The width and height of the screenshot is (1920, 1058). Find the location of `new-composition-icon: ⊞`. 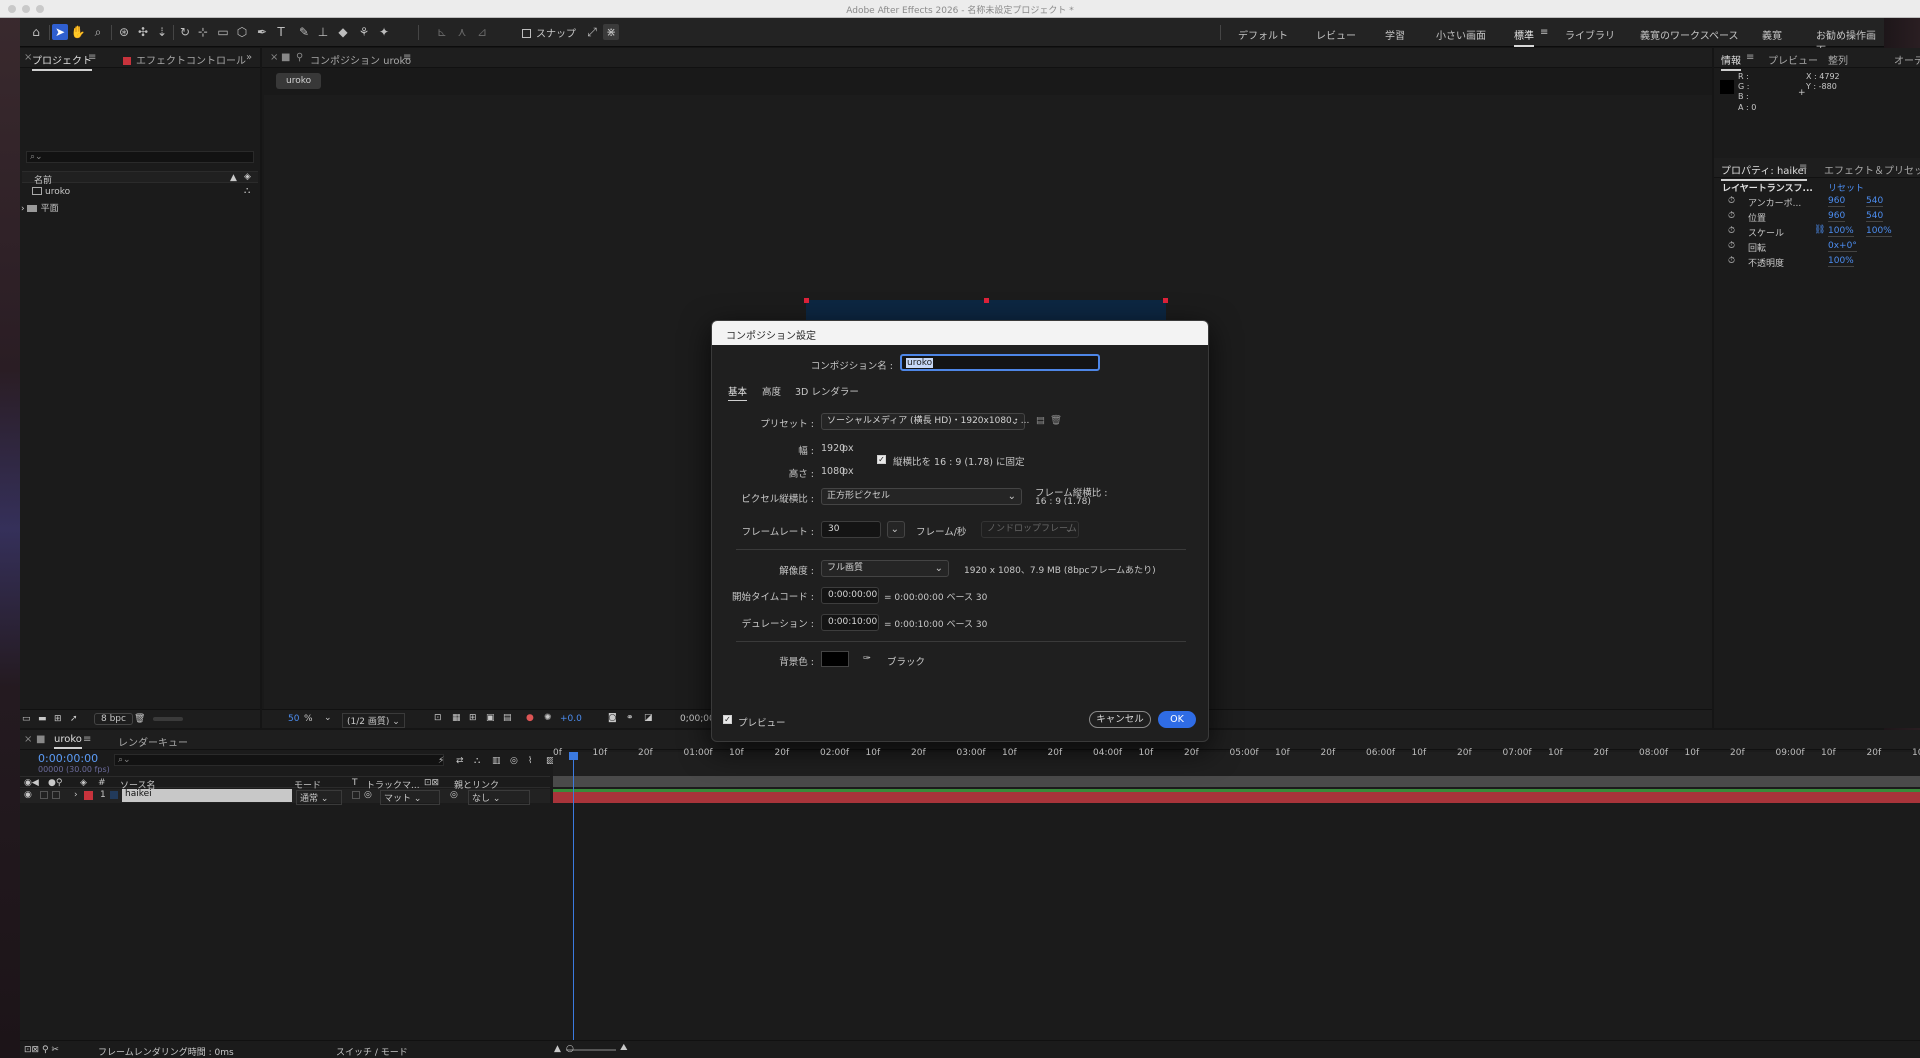

new-composition-icon: ⊞ is located at coordinates (58, 719).